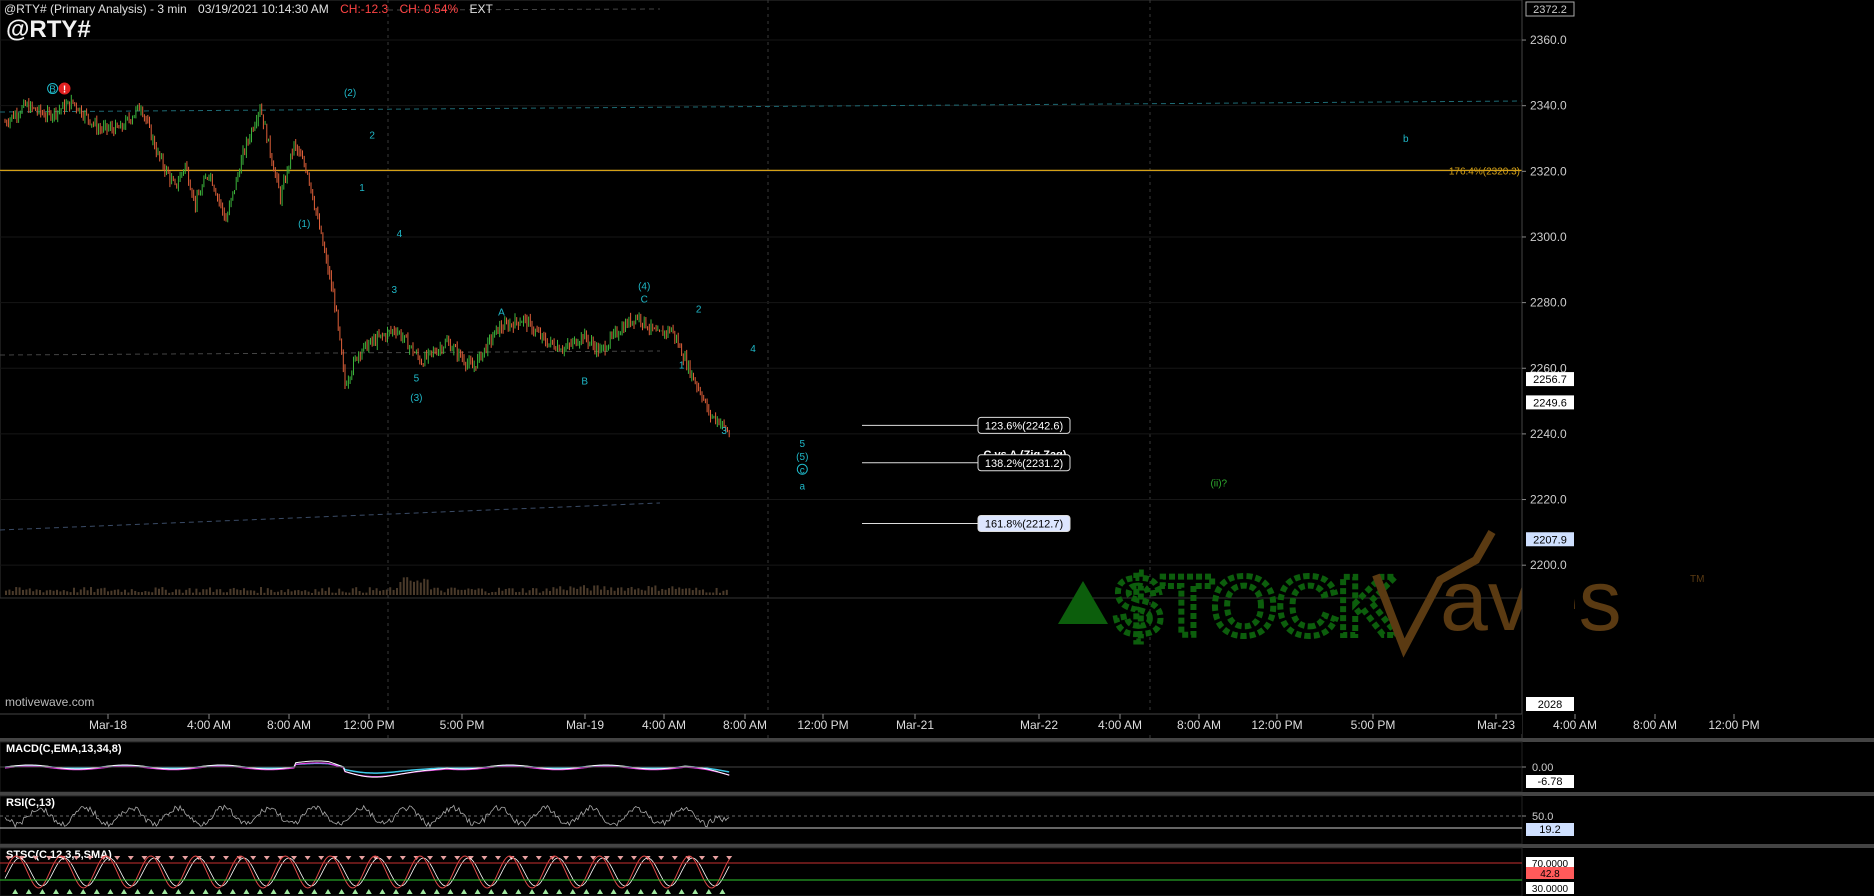 The width and height of the screenshot is (1874, 896). Describe the element at coordinates (1484, 171) in the screenshot. I see `fib-level-label: 176.4%(2320.3)` at that location.